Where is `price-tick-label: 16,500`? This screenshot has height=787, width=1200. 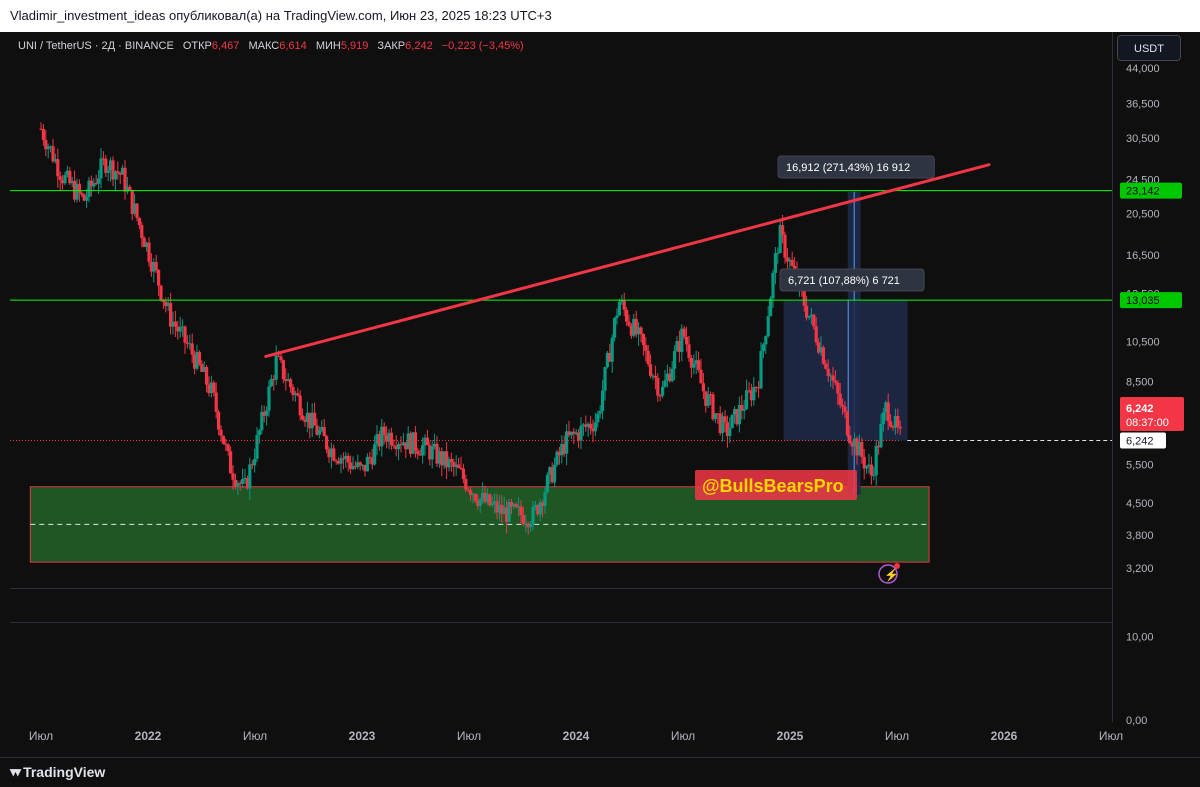 price-tick-label: 16,500 is located at coordinates (1143, 256).